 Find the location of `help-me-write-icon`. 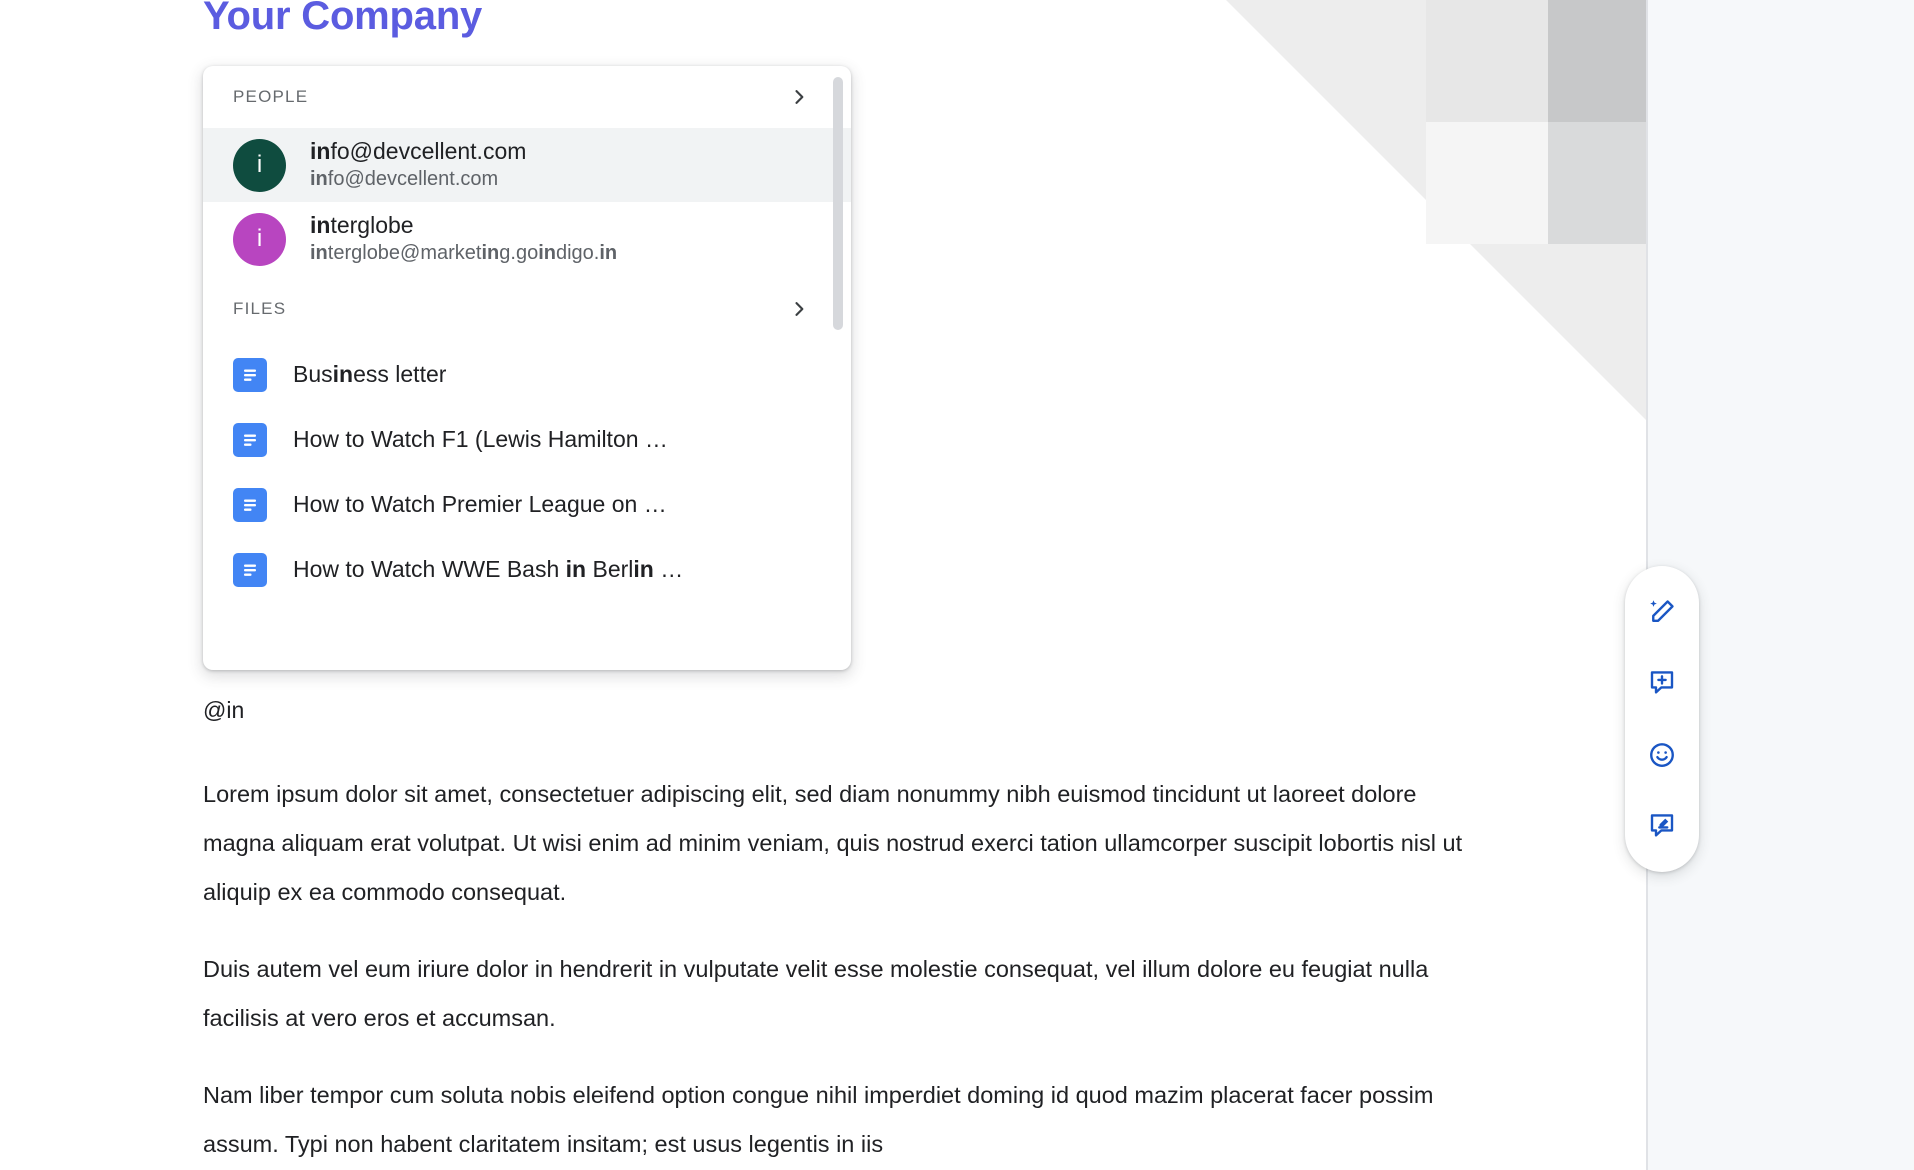

help-me-write-icon is located at coordinates (1662, 612).